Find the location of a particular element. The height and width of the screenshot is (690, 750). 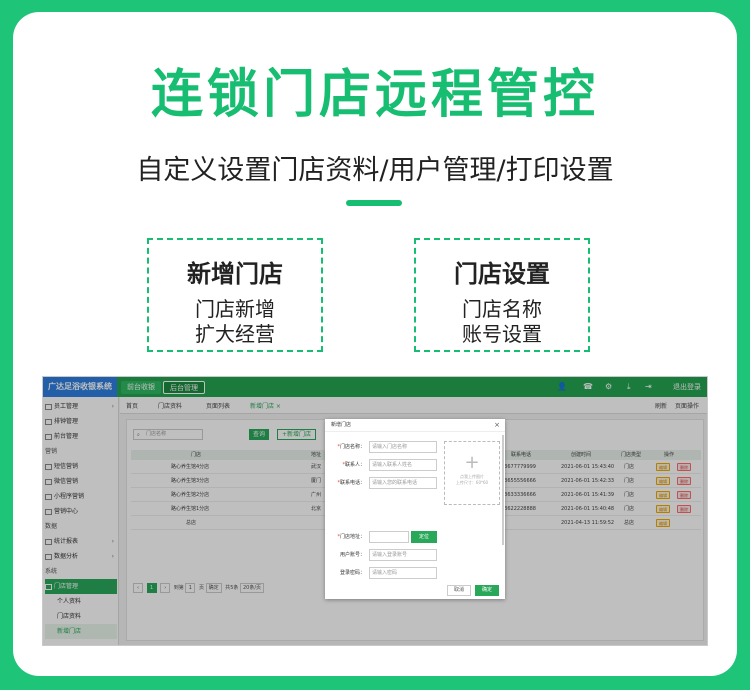

accent-divider is located at coordinates (374, 203).